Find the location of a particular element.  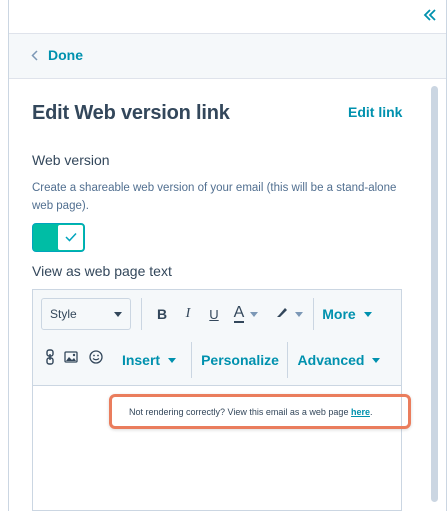

scrollbar-thumb is located at coordinates (434, 294).